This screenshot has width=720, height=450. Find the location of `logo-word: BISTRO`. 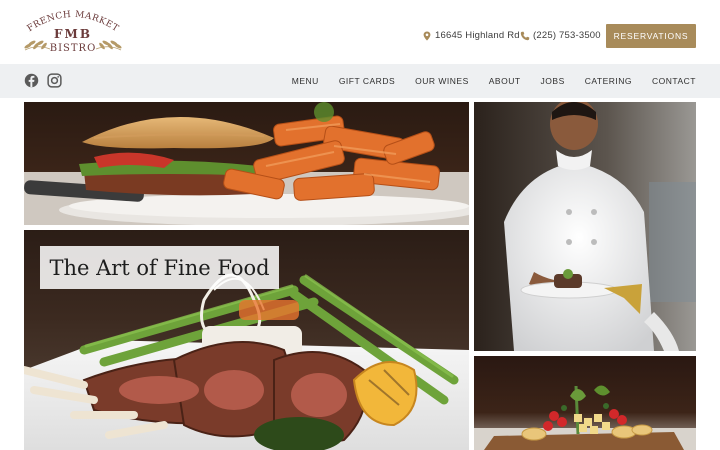

logo-word: BISTRO is located at coordinates (73, 48).